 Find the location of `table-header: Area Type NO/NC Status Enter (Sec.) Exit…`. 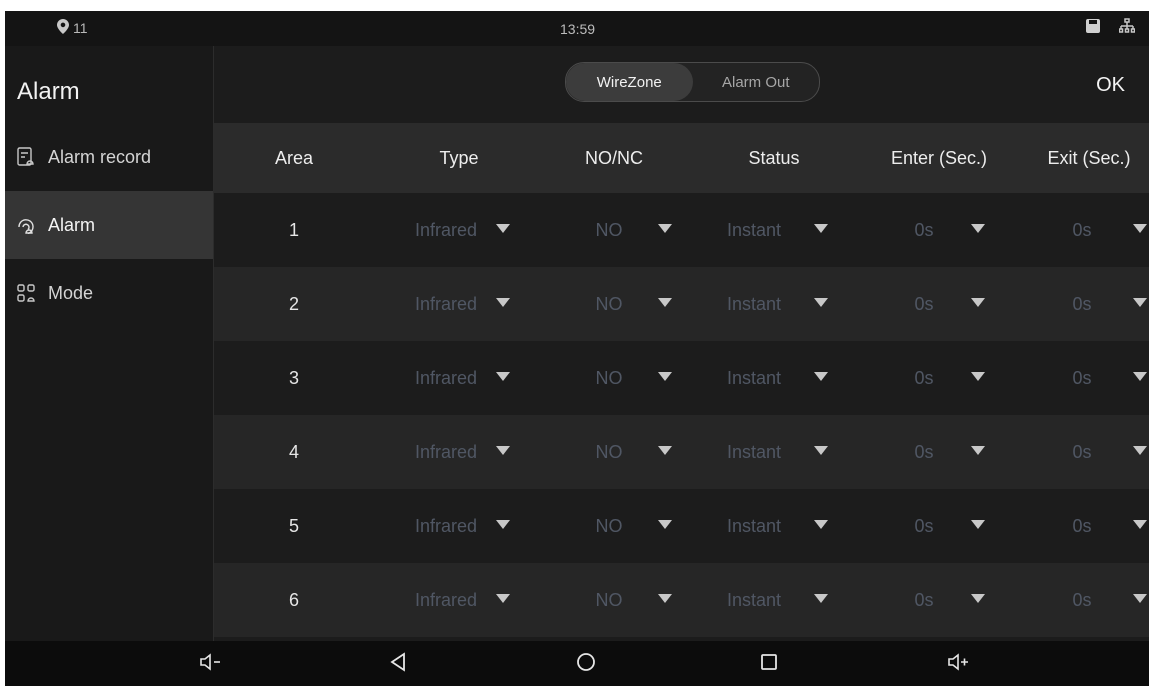

table-header: Area Type NO/NC Status Enter (Sec.) Exit… is located at coordinates (681, 158).